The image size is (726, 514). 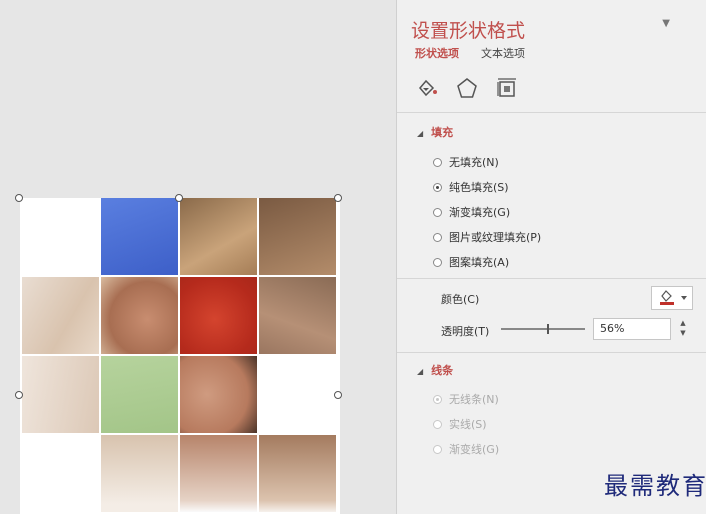 I want to click on radio-gradient-fill: 渐变填充(G), so click(x=471, y=212).